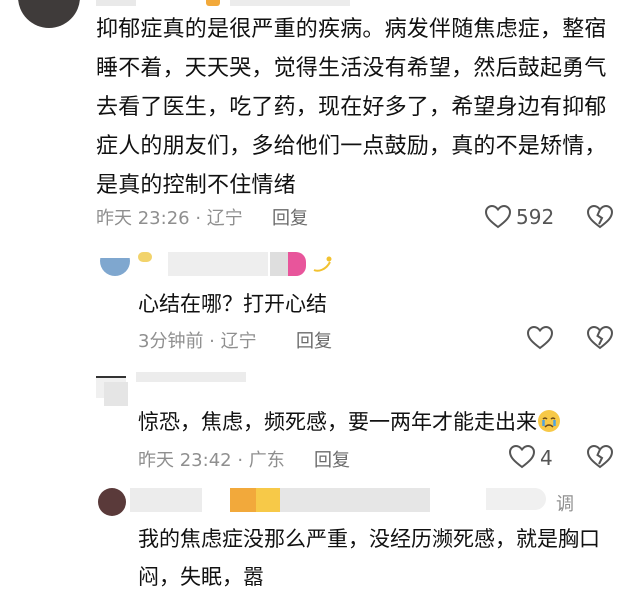  Describe the element at coordinates (321, 263) in the screenshot. I see `dizzy-sparkle-emoji` at that location.